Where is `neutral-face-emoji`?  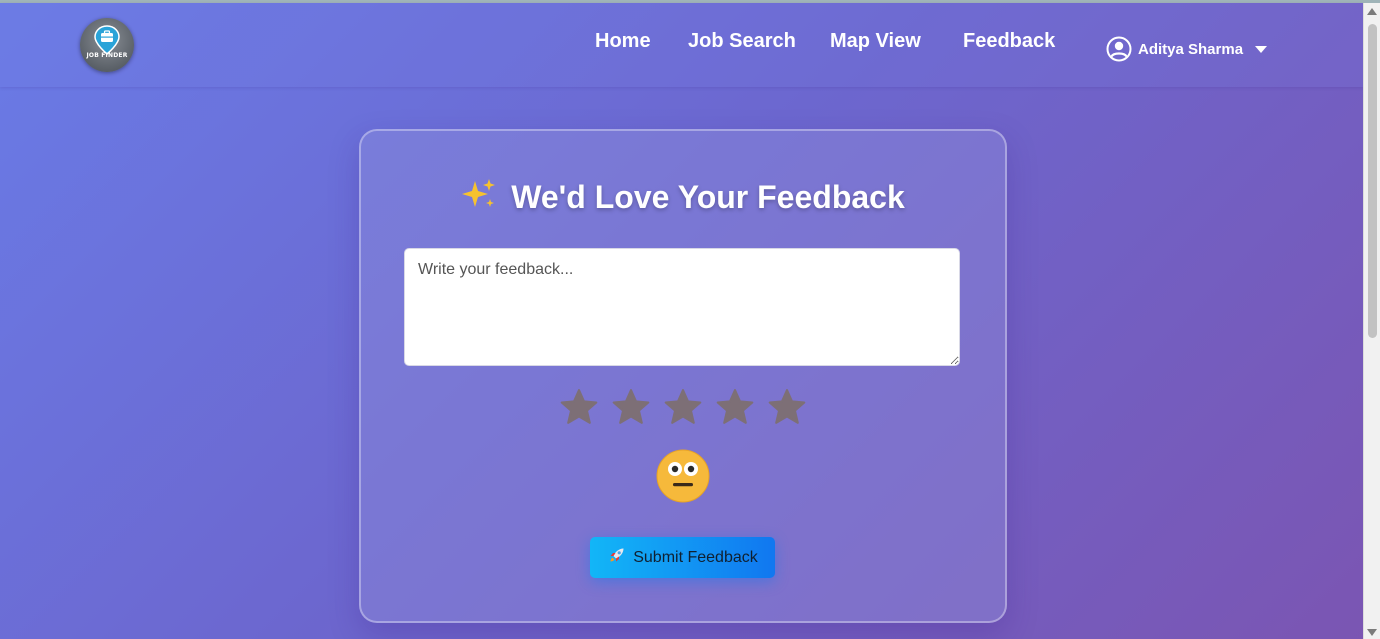 neutral-face-emoji is located at coordinates (683, 476).